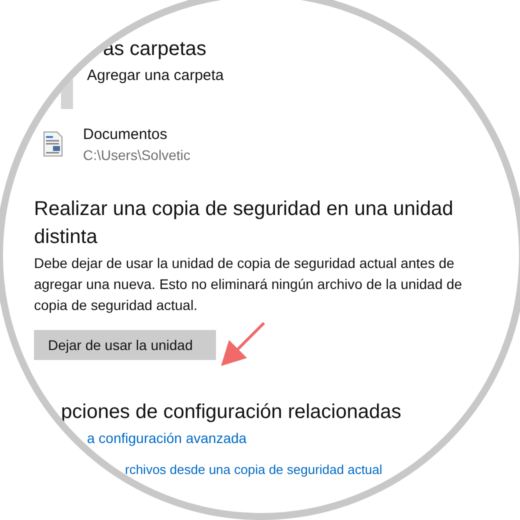  I want to click on stop-using-drive-button: Dejar de usar la unidad, so click(125, 345).